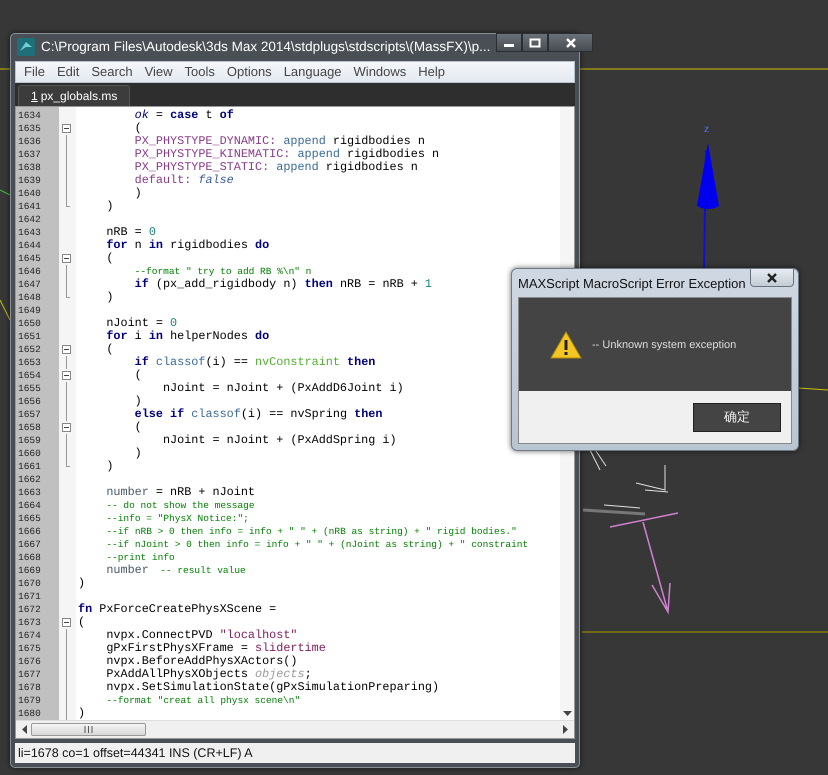  I want to click on line-number: 1679, so click(29, 700).